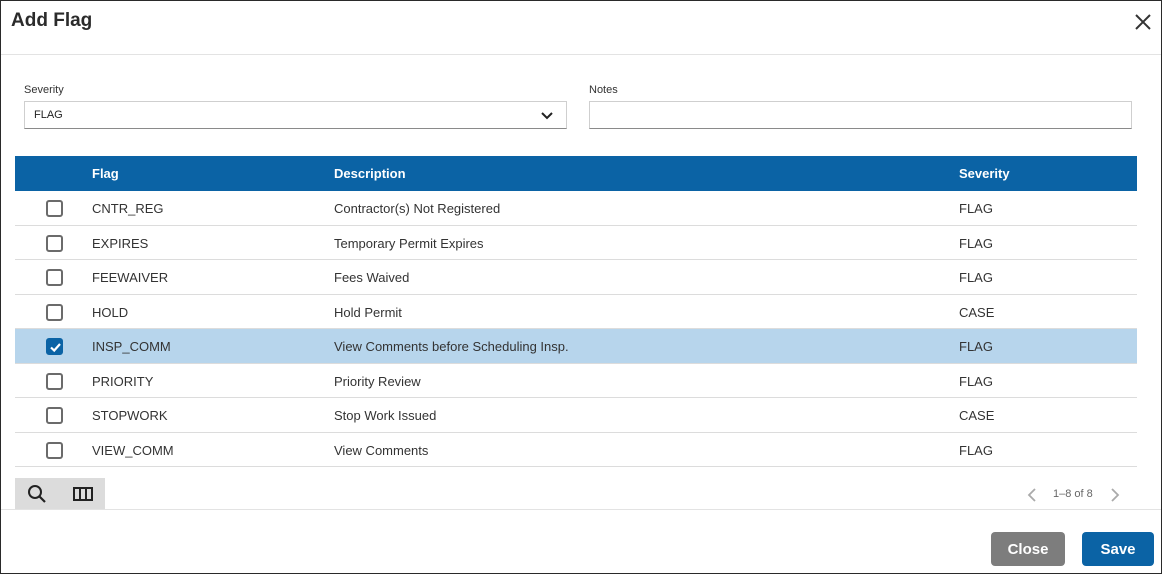 The image size is (1162, 574). What do you see at coordinates (1028, 549) in the screenshot?
I see `close-button: Close` at bounding box center [1028, 549].